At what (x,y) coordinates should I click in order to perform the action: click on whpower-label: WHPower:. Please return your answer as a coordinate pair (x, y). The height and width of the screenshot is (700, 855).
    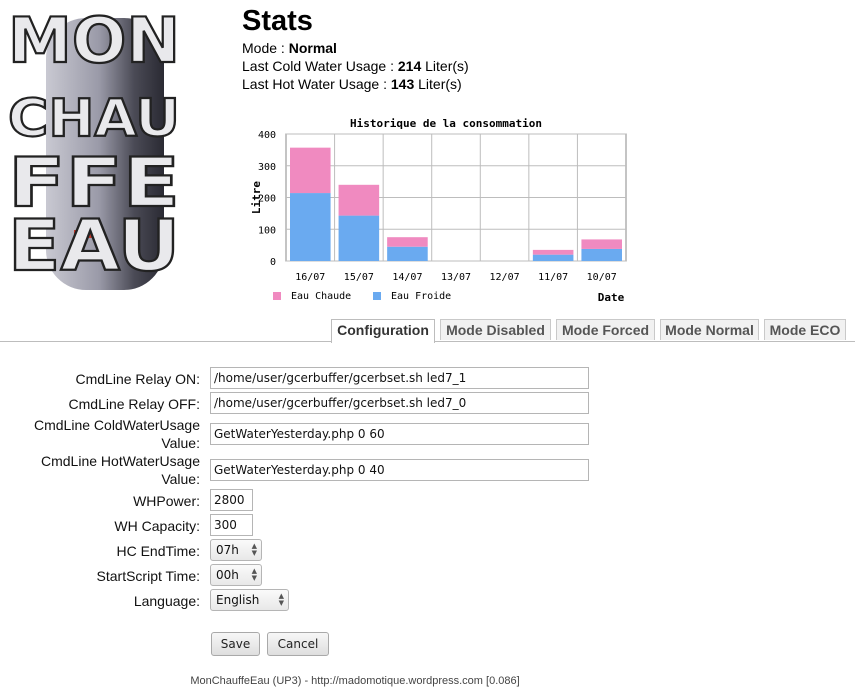
    Looking at the image, I should click on (166, 501).